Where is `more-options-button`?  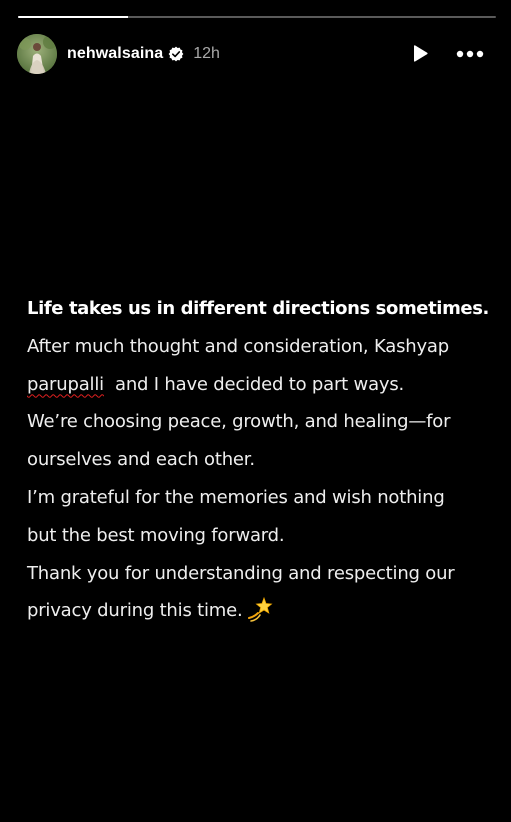 more-options-button is located at coordinates (470, 54).